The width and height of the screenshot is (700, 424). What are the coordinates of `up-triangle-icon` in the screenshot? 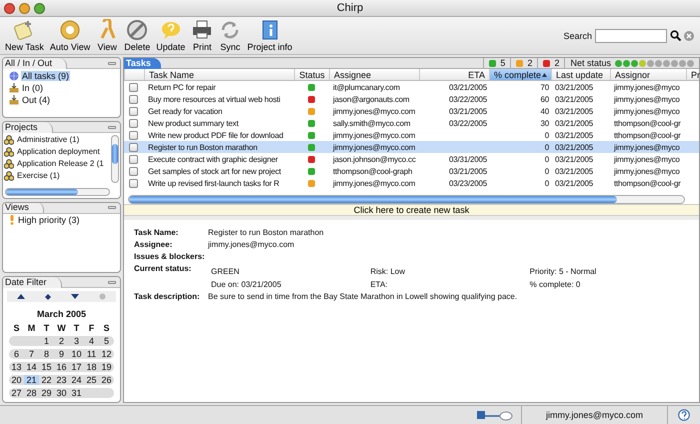 It's located at (21, 297).